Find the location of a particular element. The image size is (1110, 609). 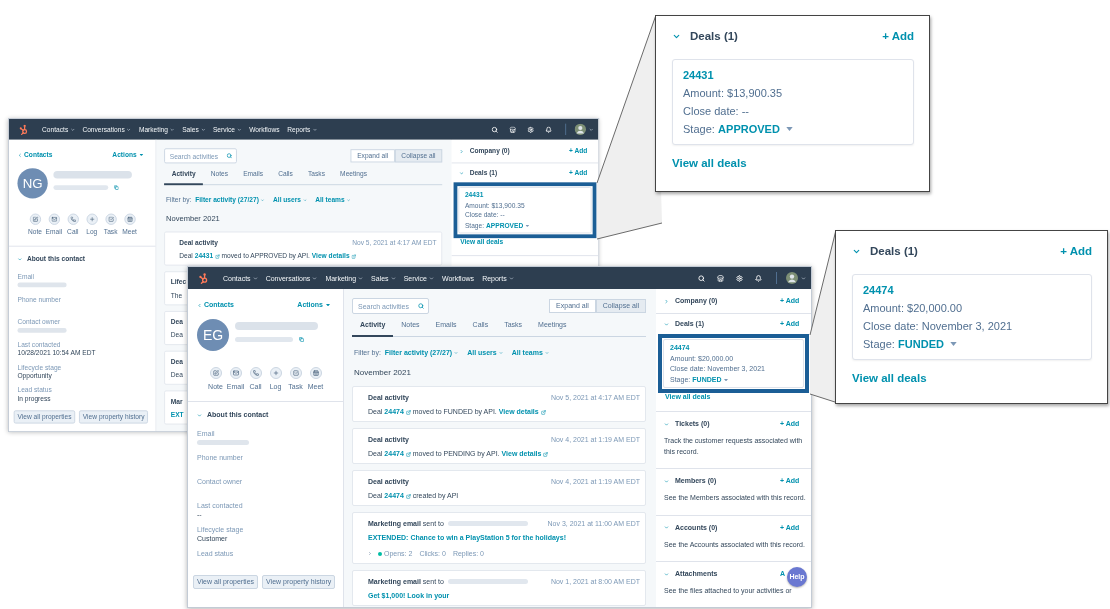

stage-dropdown: FUNDED is located at coordinates (927, 344).